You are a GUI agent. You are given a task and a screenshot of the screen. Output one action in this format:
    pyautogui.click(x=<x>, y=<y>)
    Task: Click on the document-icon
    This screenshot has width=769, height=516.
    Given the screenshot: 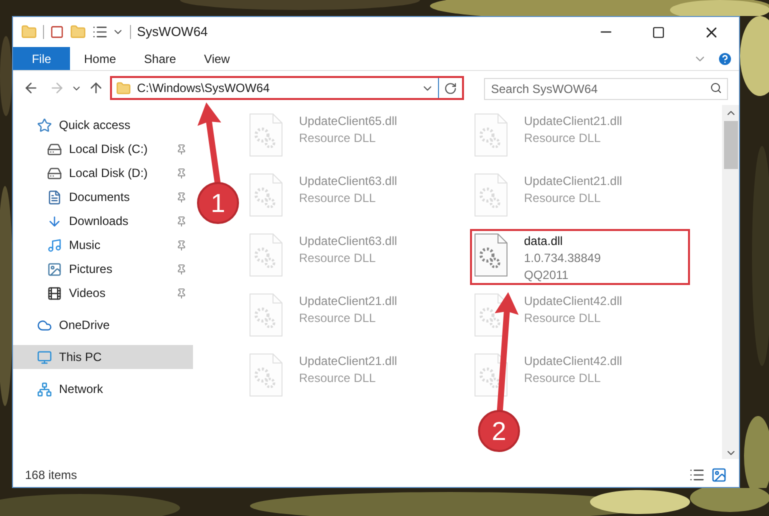 What is the action you would take?
    pyautogui.click(x=54, y=197)
    